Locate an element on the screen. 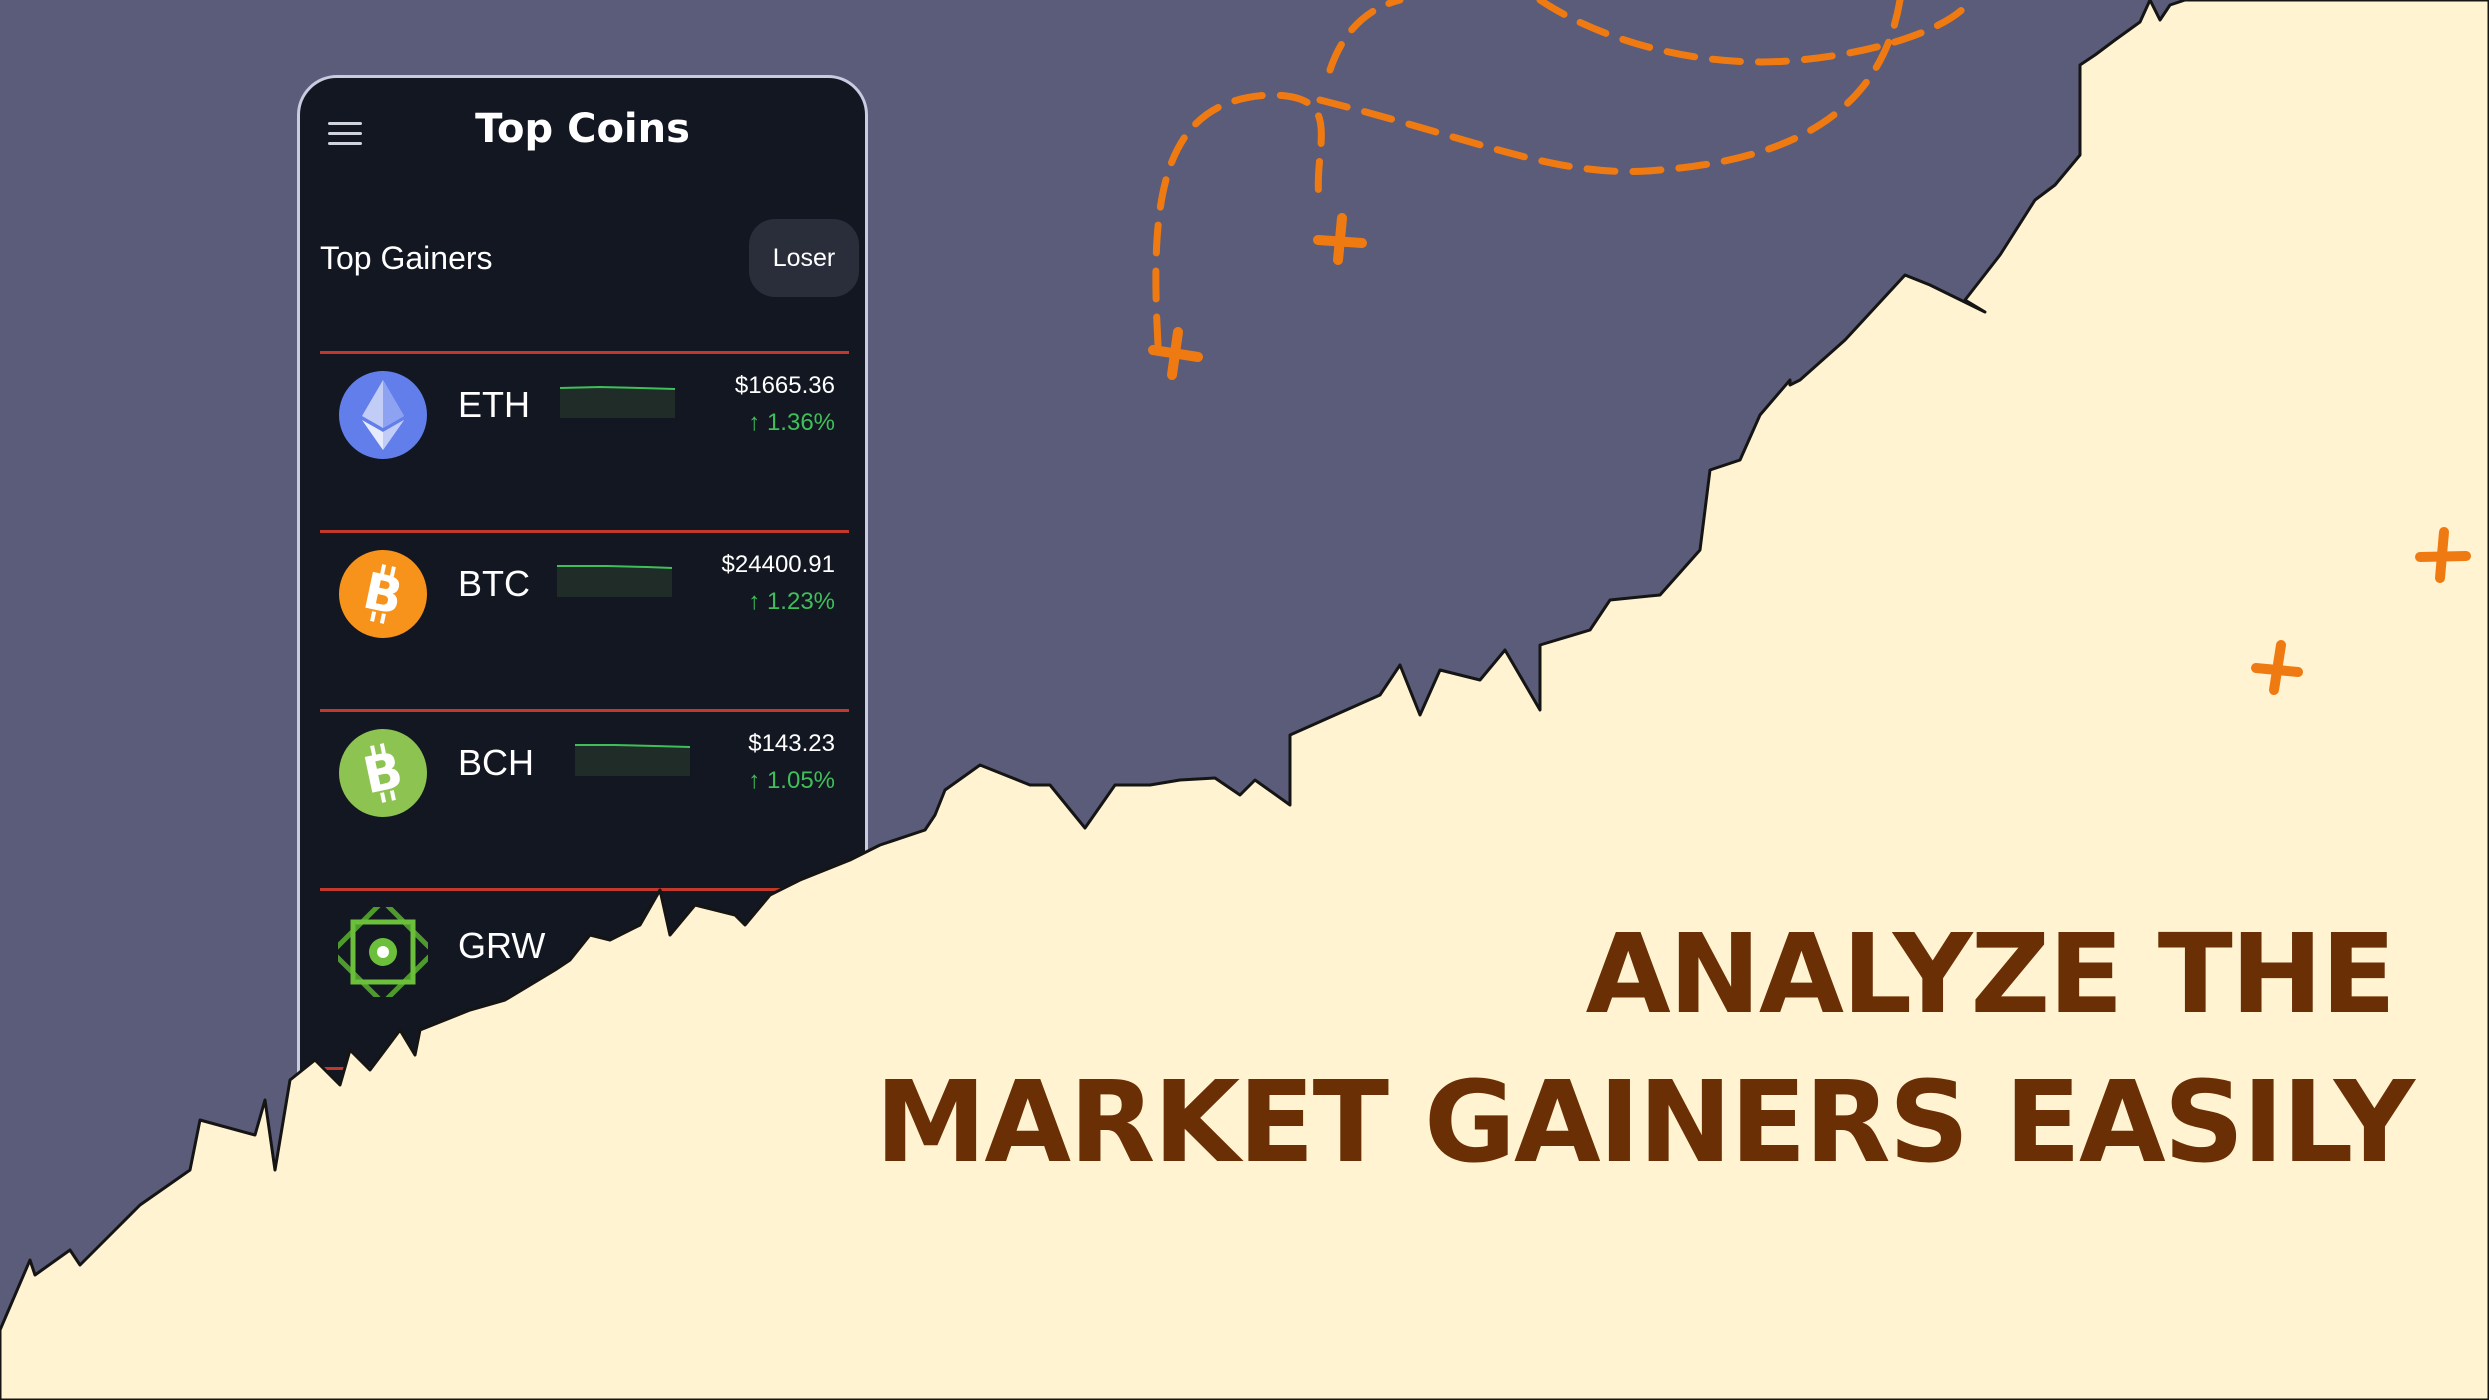  headline-line-2: MARKET GAINERS EASILY is located at coordinates (1644, 1123).